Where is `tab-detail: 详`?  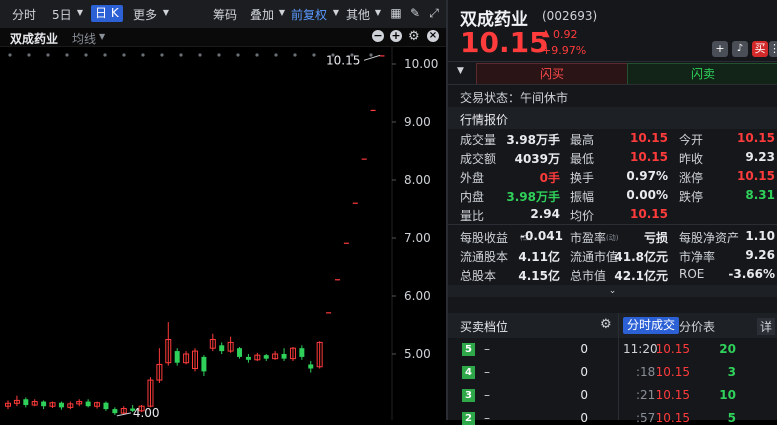
tab-detail: 详 is located at coordinates (766, 326).